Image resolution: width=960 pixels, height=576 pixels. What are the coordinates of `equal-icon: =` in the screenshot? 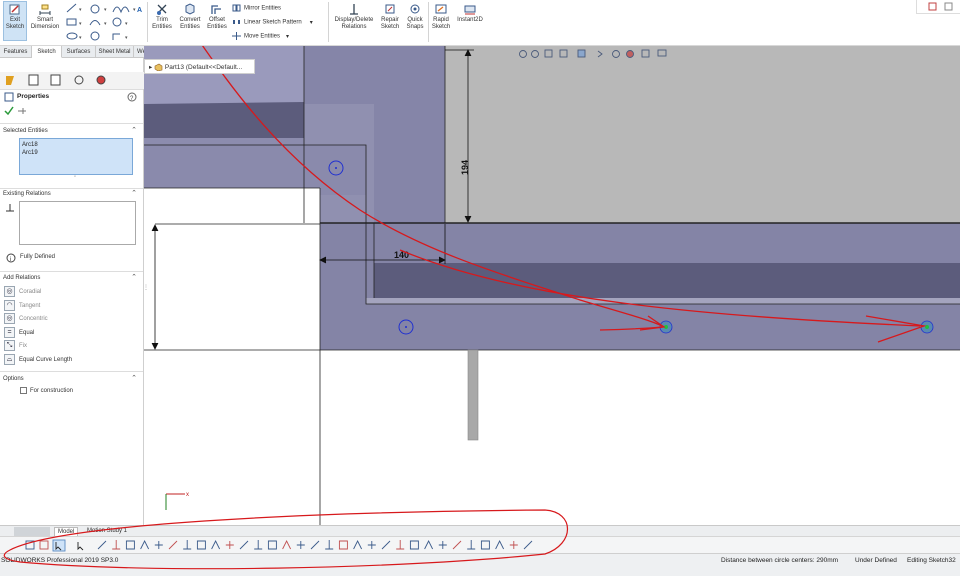 It's located at (9, 332).